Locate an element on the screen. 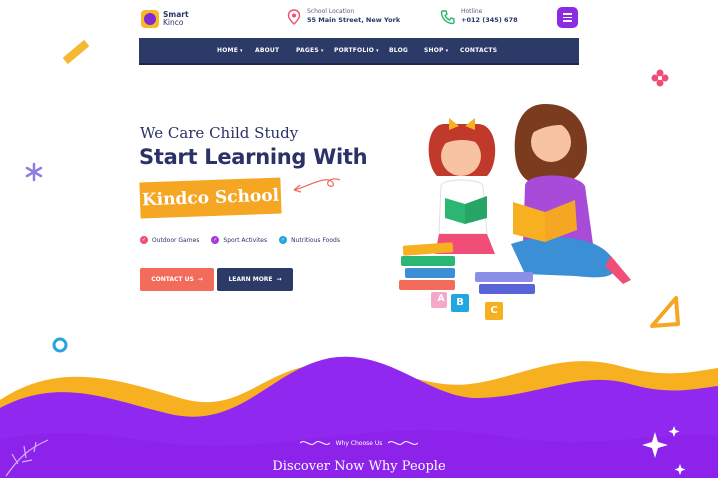 The image size is (718, 478). decor-flower-icon is located at coordinates (660, 78).